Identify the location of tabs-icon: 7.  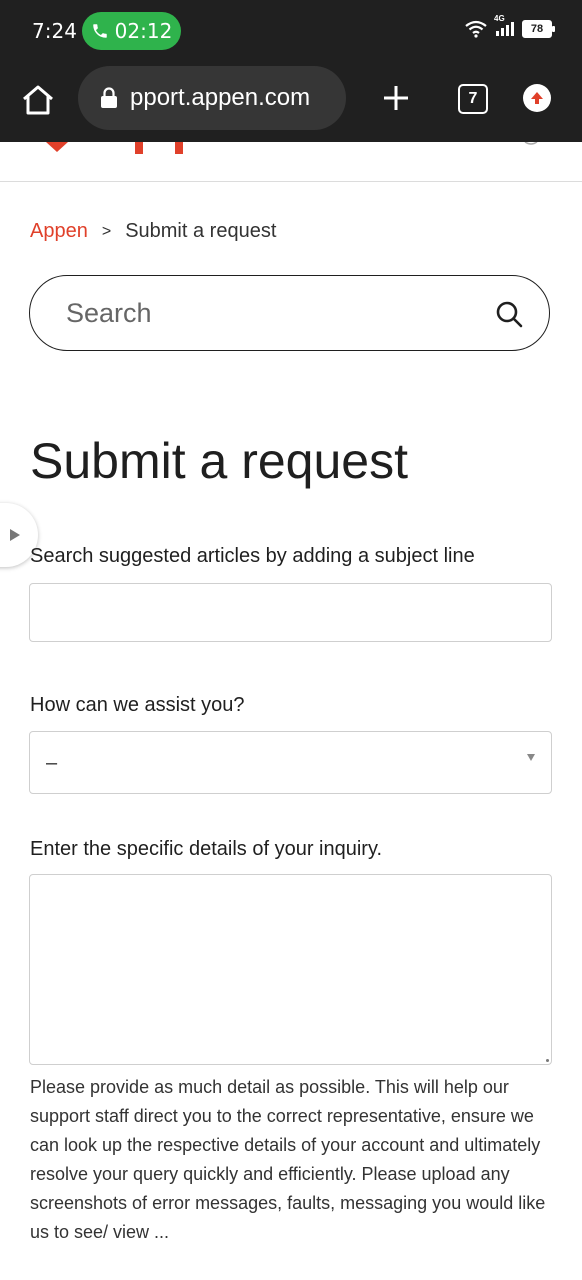
(473, 99).